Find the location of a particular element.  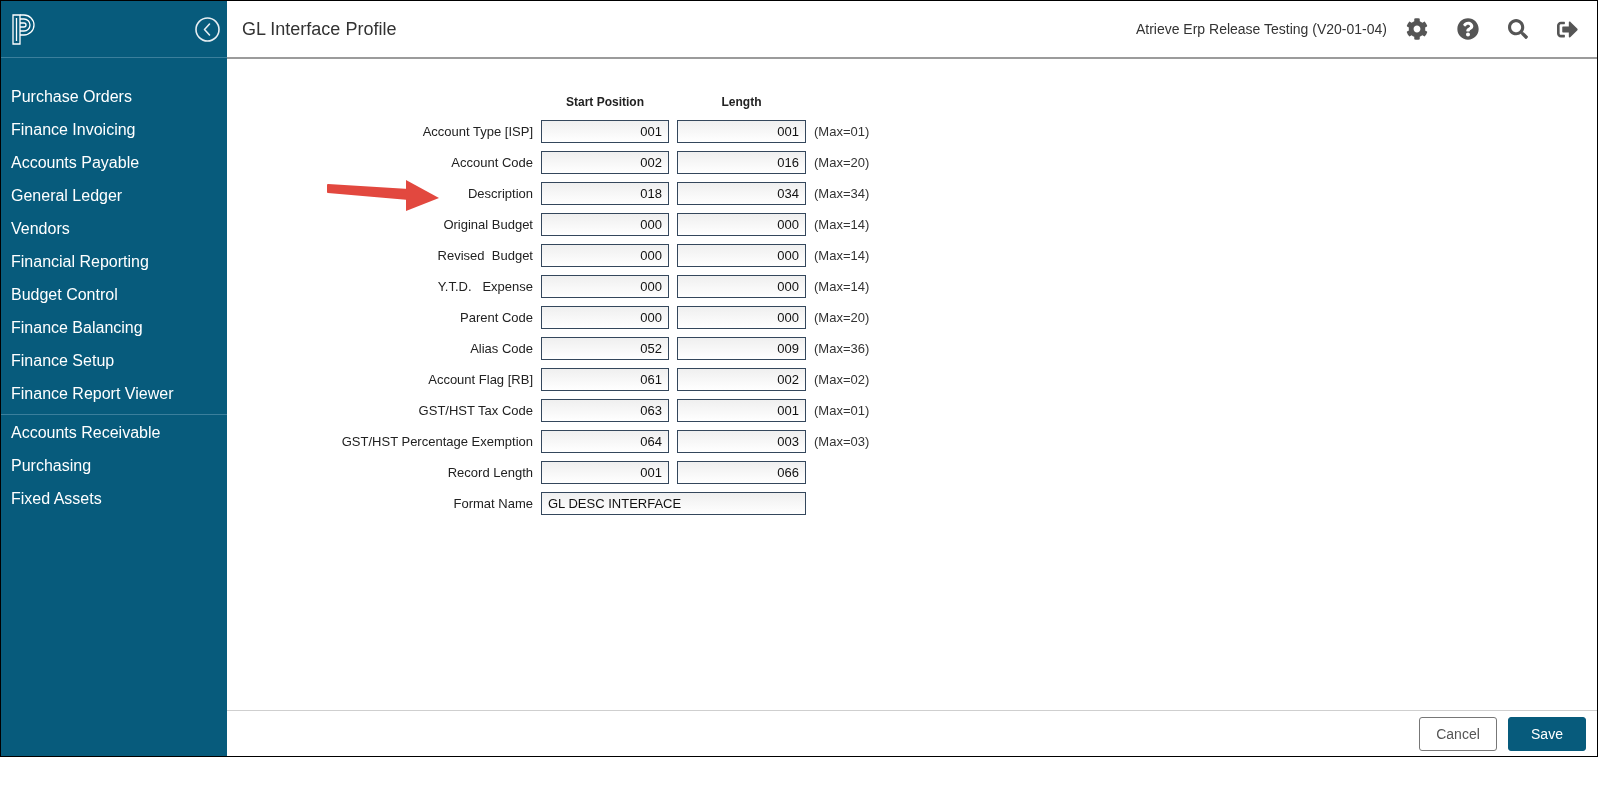

field-label: Account Code is located at coordinates (492, 162).